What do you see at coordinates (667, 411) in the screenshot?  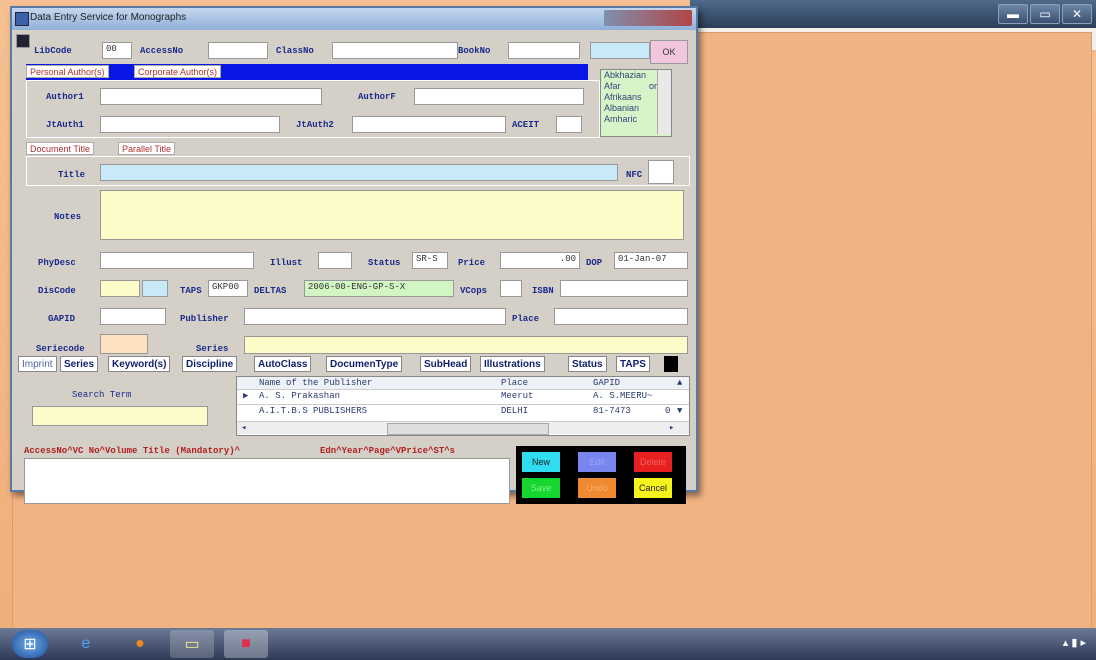 I see `cell-tail: 0` at bounding box center [667, 411].